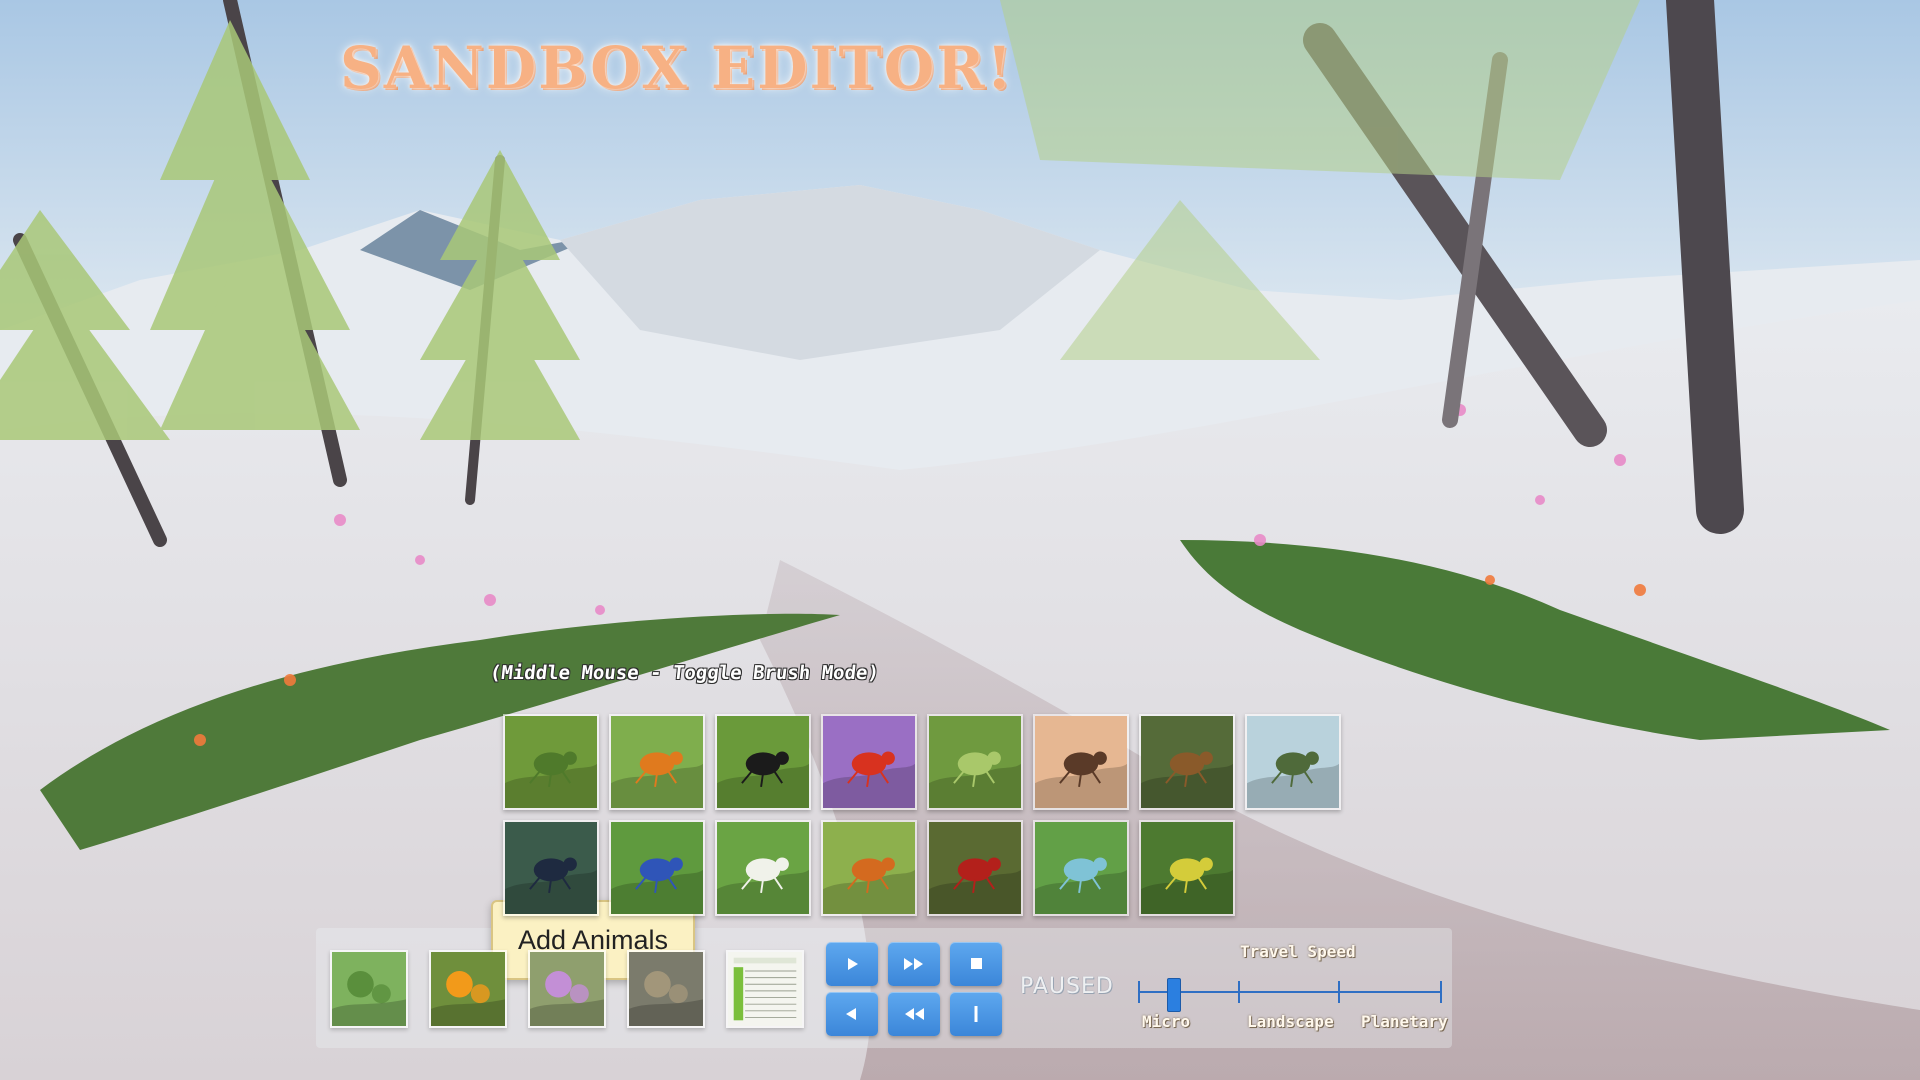 Image resolution: width=1920 pixels, height=1080 pixels. Describe the element at coordinates (1290, 1021) in the screenshot. I see `speed-option-landscape: Landscape` at that location.